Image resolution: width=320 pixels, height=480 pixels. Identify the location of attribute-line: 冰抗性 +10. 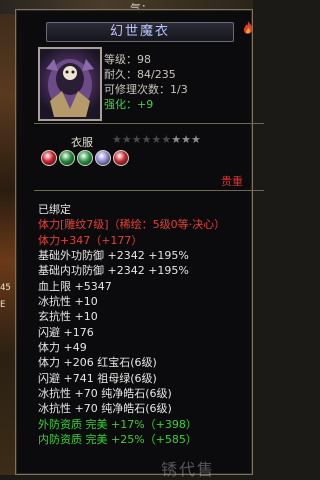
(68, 302).